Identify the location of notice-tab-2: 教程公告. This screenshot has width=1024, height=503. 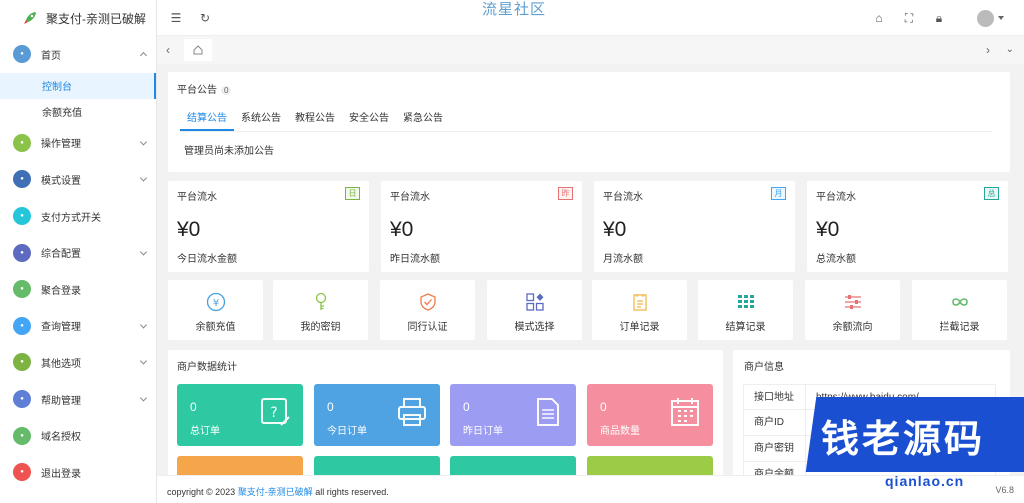
(315, 119).